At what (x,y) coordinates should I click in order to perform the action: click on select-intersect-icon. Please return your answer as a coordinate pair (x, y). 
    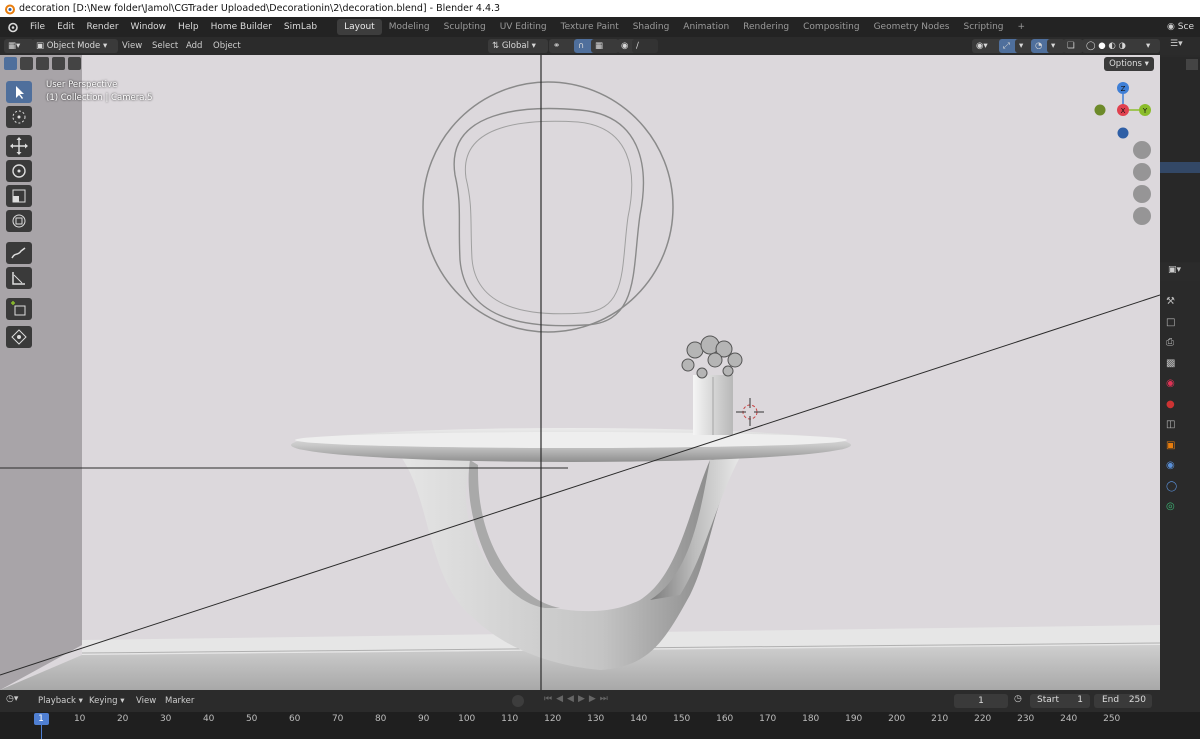
    Looking at the image, I should click on (74, 63).